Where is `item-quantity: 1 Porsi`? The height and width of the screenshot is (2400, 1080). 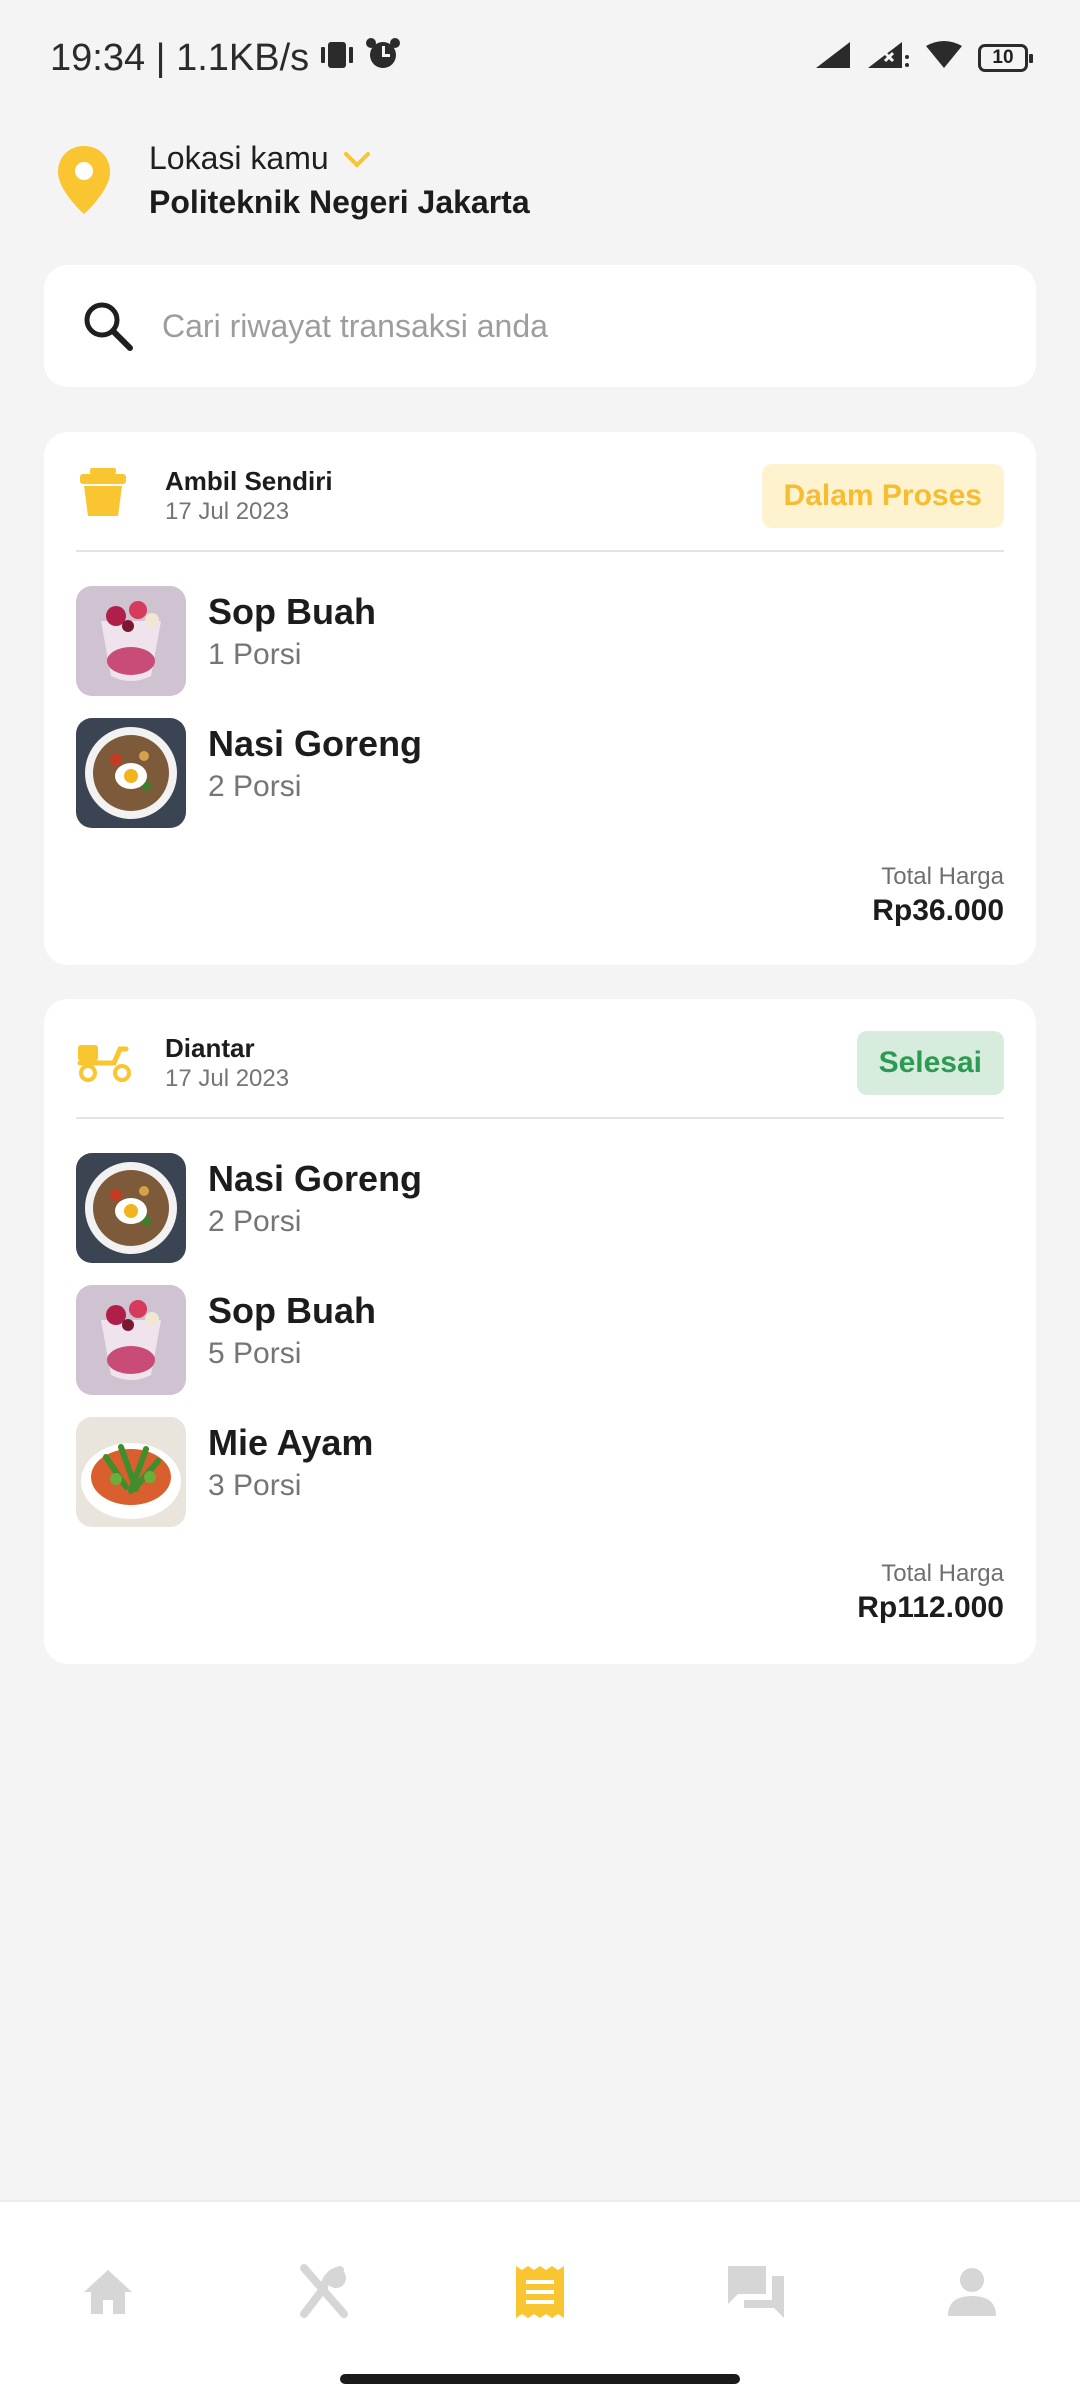
item-quantity: 1 Porsi is located at coordinates (255, 654).